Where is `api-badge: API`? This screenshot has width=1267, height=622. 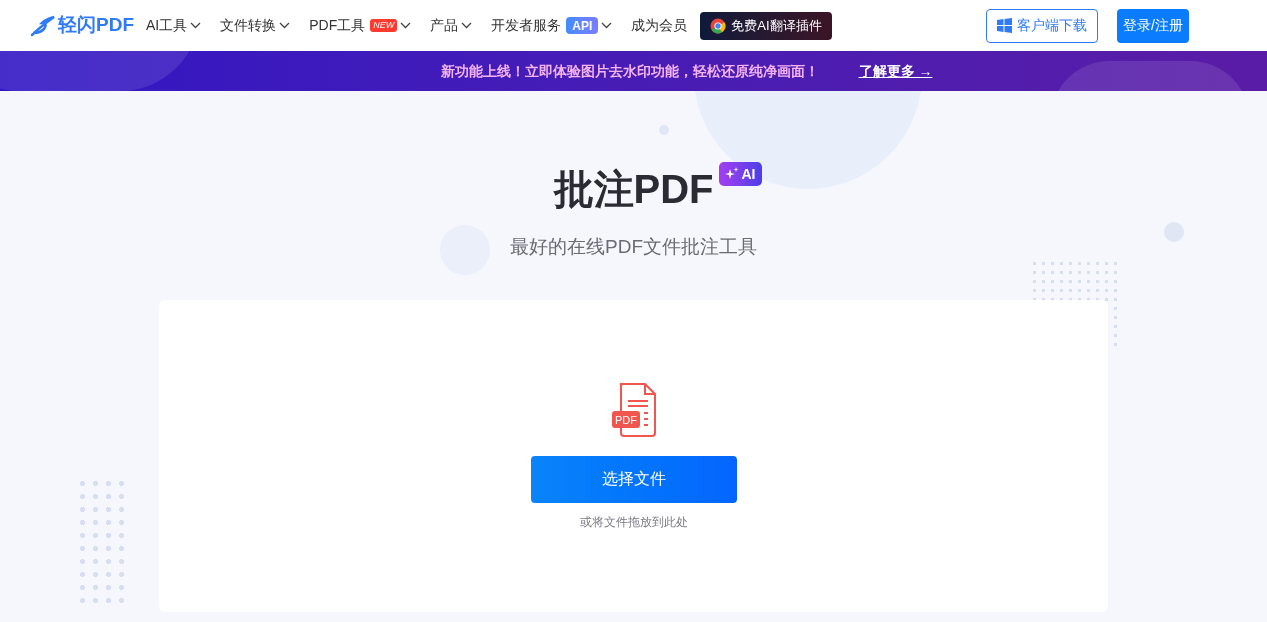
api-badge: API is located at coordinates (582, 25).